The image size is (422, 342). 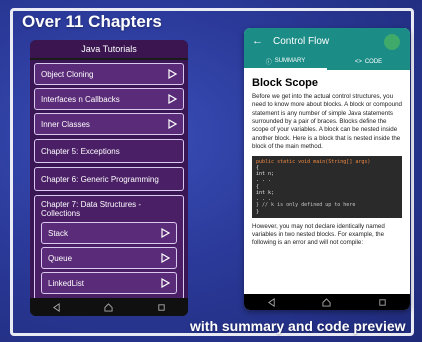 I want to click on list-item-label: Stack, so click(x=58, y=233).